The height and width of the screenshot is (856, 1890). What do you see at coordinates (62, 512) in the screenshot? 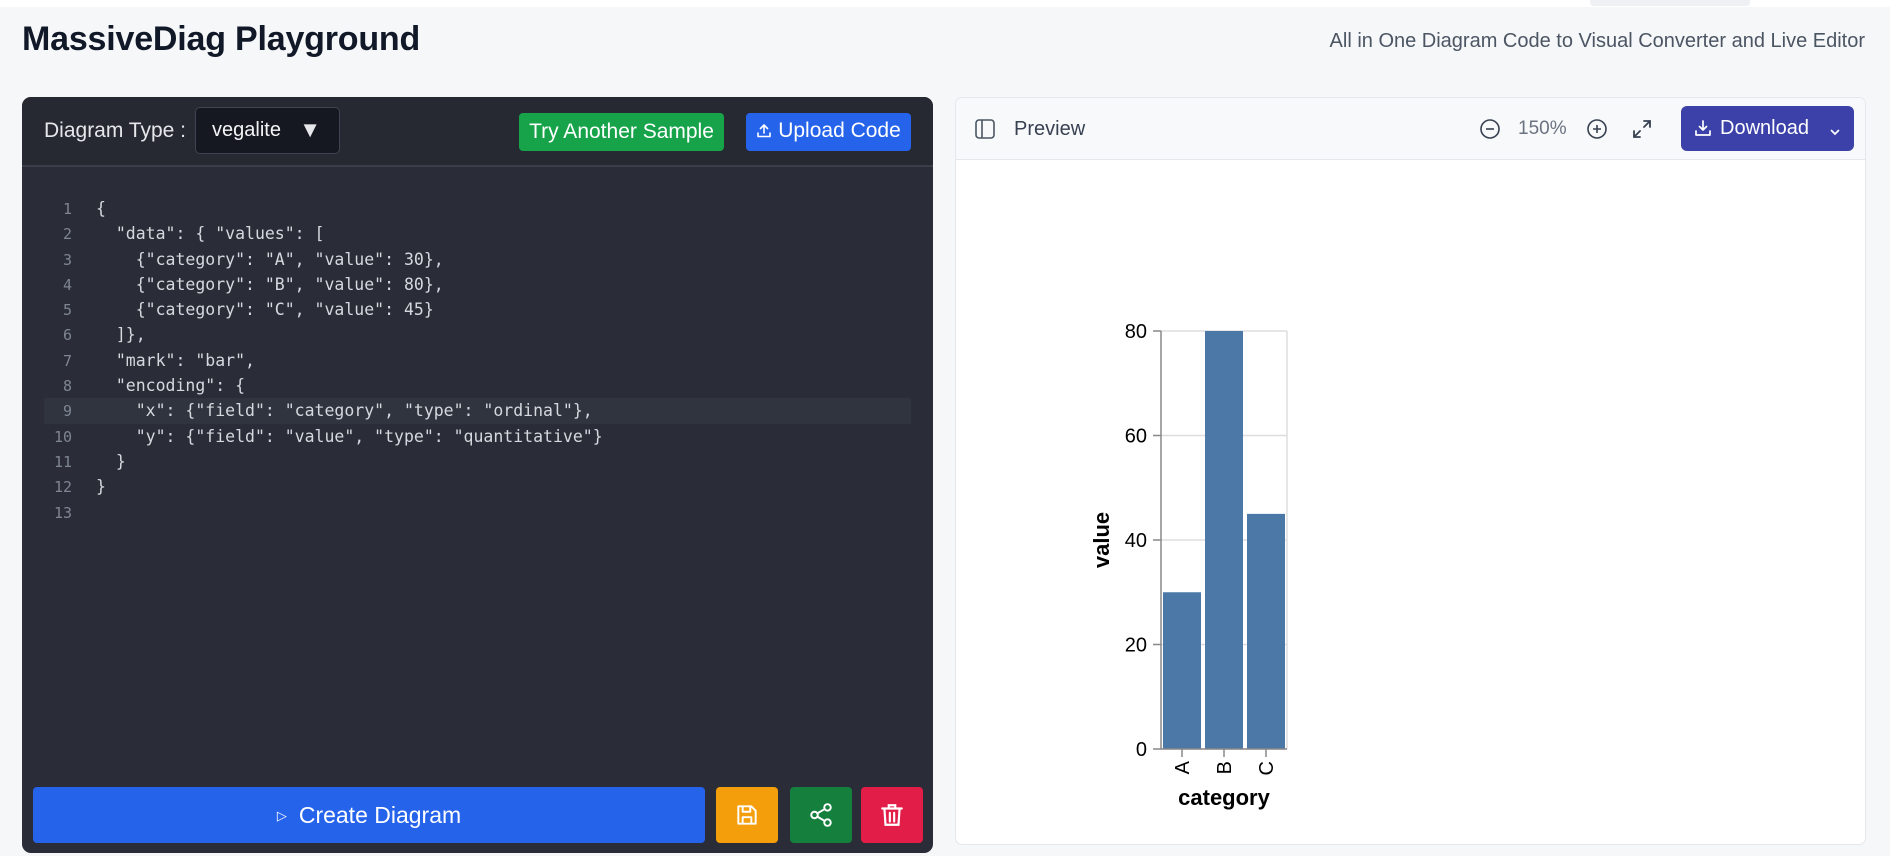
I see `line-number: 13` at bounding box center [62, 512].